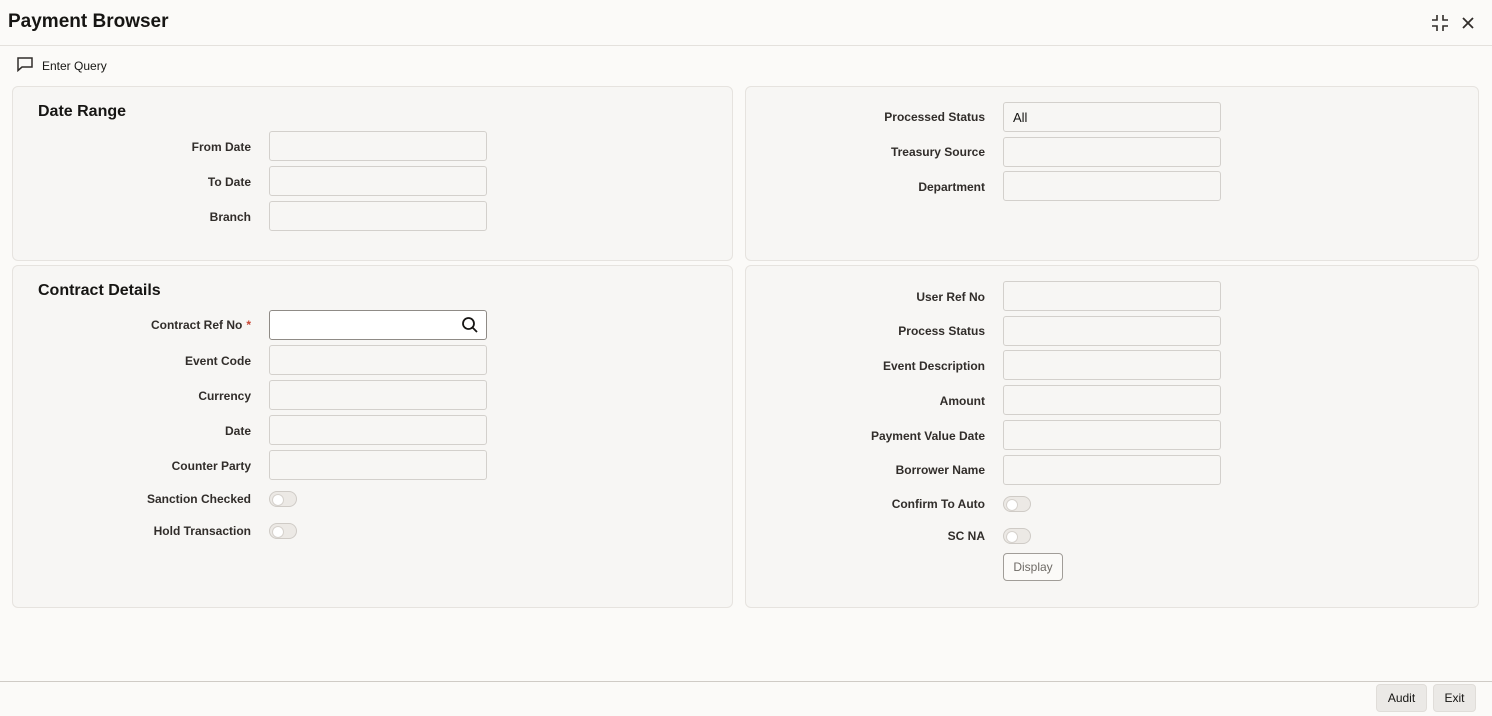 This screenshot has width=1492, height=716. Describe the element at coordinates (746, 698) in the screenshot. I see `footer-bar` at that location.